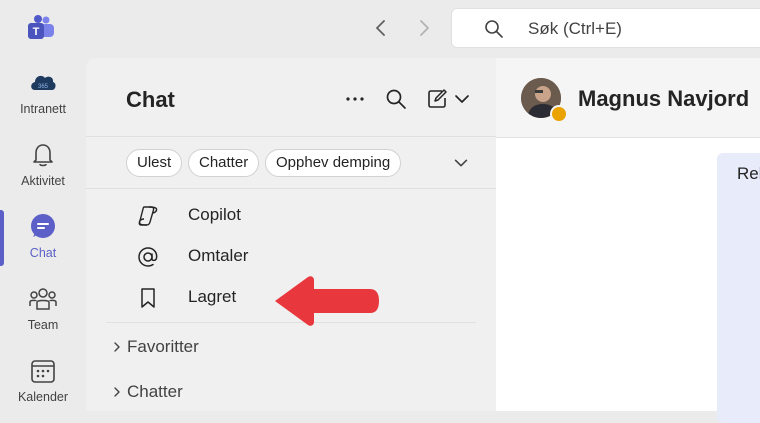  Describe the element at coordinates (224, 163) in the screenshot. I see `filter-chip-chatter: Chatter` at that location.